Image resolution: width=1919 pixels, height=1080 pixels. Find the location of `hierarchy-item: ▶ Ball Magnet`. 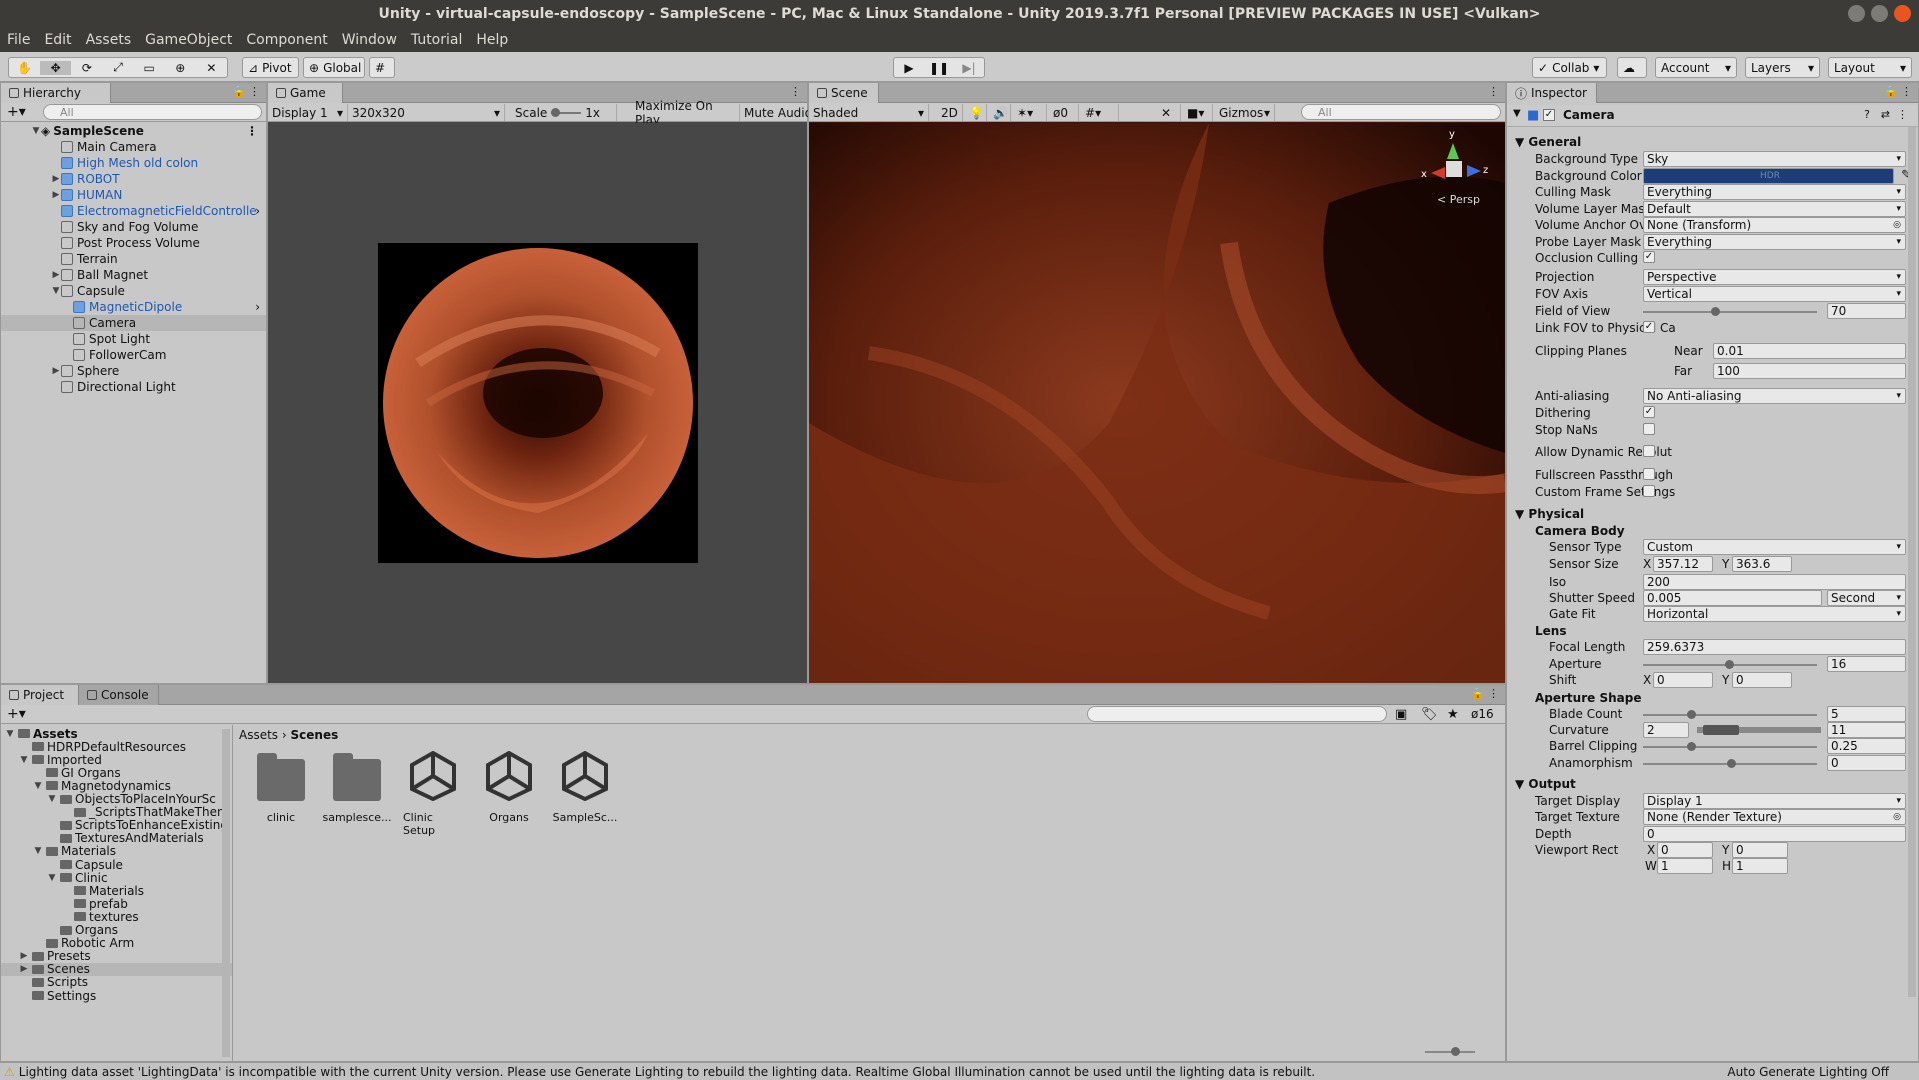

hierarchy-item: ▶ Ball Magnet is located at coordinates (133, 275).